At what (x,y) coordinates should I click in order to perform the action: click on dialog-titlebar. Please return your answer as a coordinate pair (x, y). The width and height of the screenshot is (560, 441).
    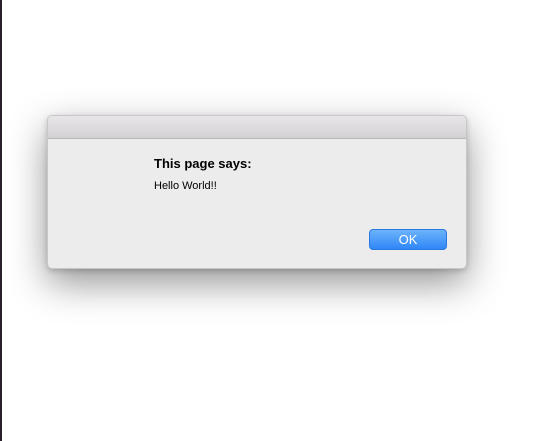
    Looking at the image, I should click on (257, 127).